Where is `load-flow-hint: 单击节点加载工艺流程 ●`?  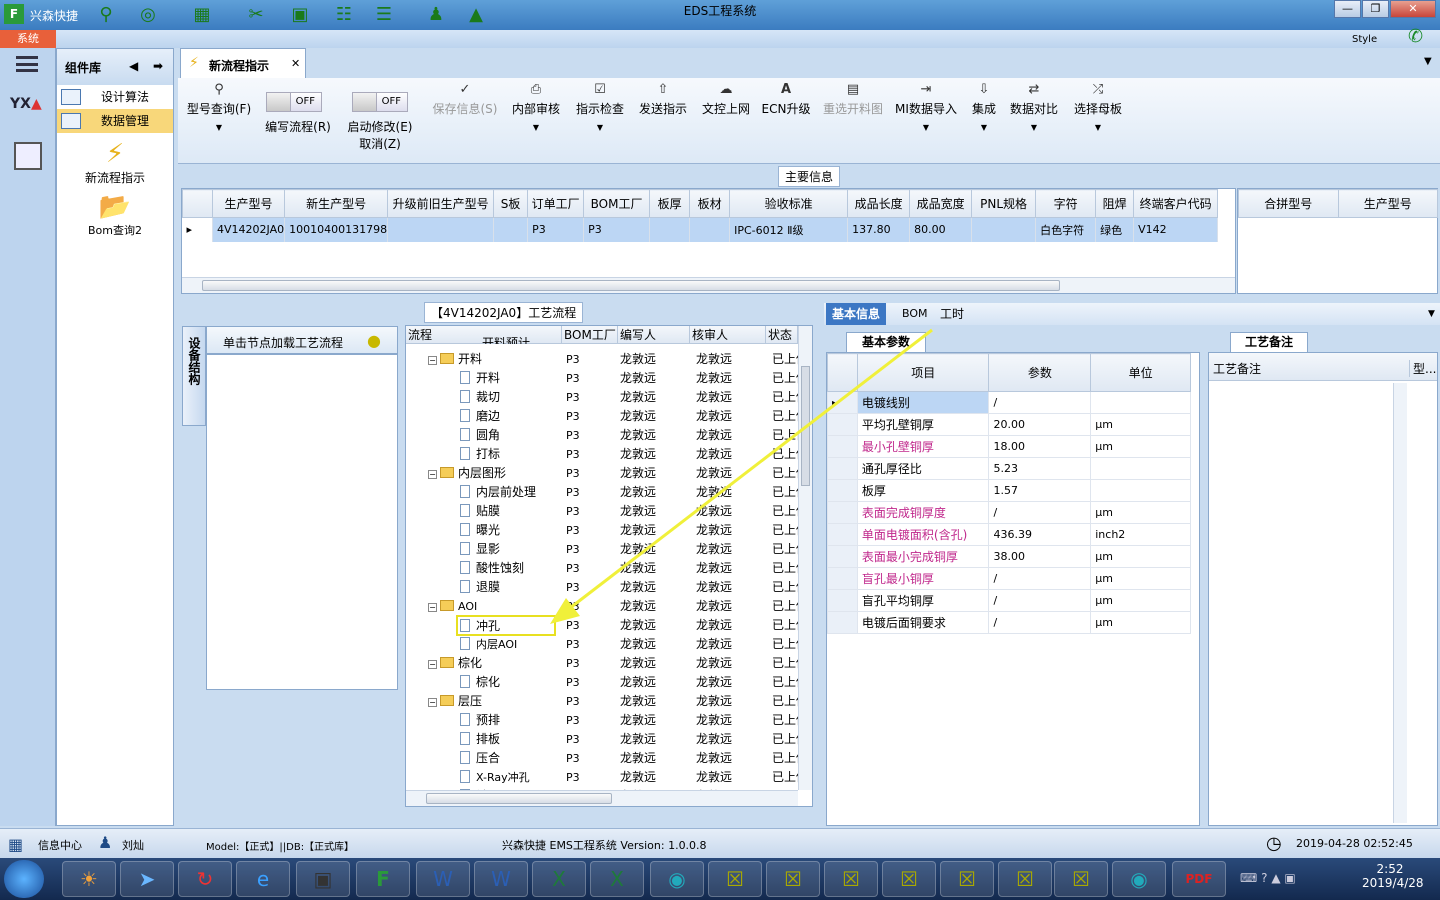
load-flow-hint: 单击节点加载工艺流程 ● is located at coordinates (302, 340).